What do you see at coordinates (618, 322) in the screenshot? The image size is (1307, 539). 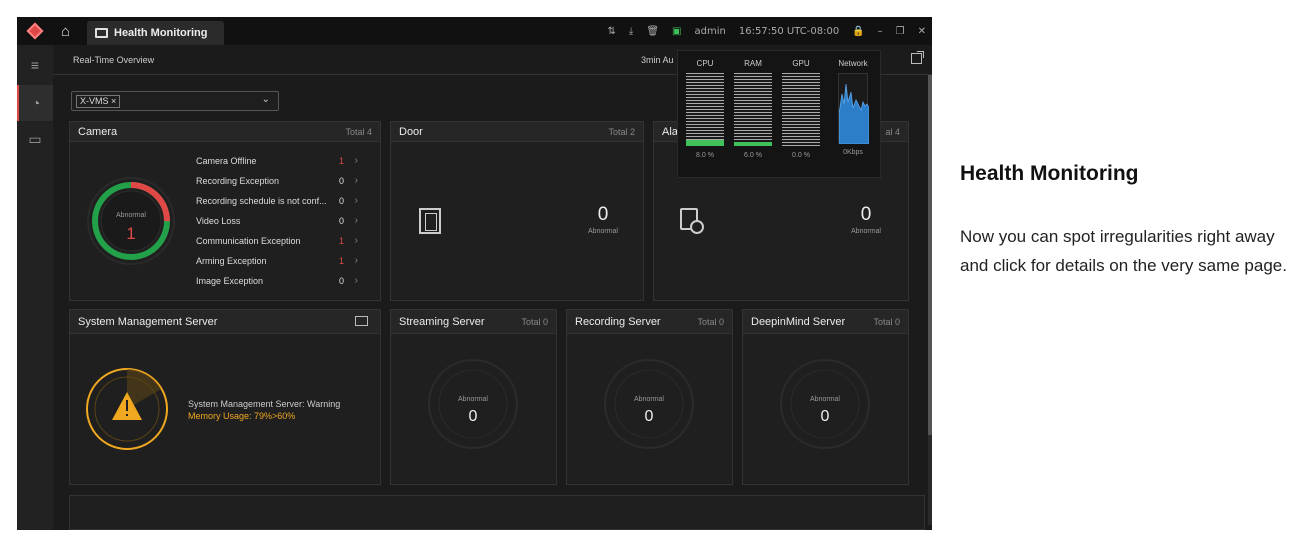 I see `recording-title: Recording Server` at bounding box center [618, 322].